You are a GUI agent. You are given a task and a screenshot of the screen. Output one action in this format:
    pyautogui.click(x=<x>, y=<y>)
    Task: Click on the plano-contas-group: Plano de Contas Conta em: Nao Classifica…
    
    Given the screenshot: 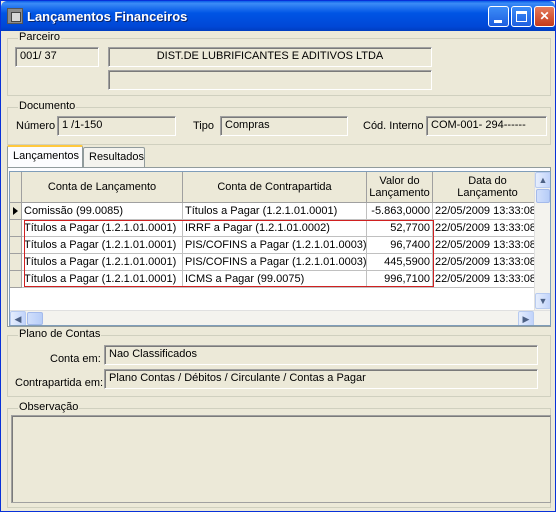 What is the action you would take?
    pyautogui.click(x=279, y=362)
    